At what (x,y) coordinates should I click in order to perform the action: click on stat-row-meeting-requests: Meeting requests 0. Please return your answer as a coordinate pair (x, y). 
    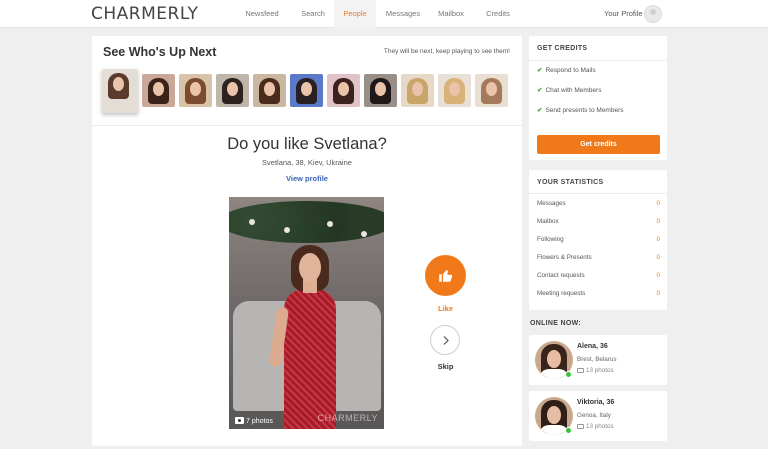
    Looking at the image, I should click on (598, 293).